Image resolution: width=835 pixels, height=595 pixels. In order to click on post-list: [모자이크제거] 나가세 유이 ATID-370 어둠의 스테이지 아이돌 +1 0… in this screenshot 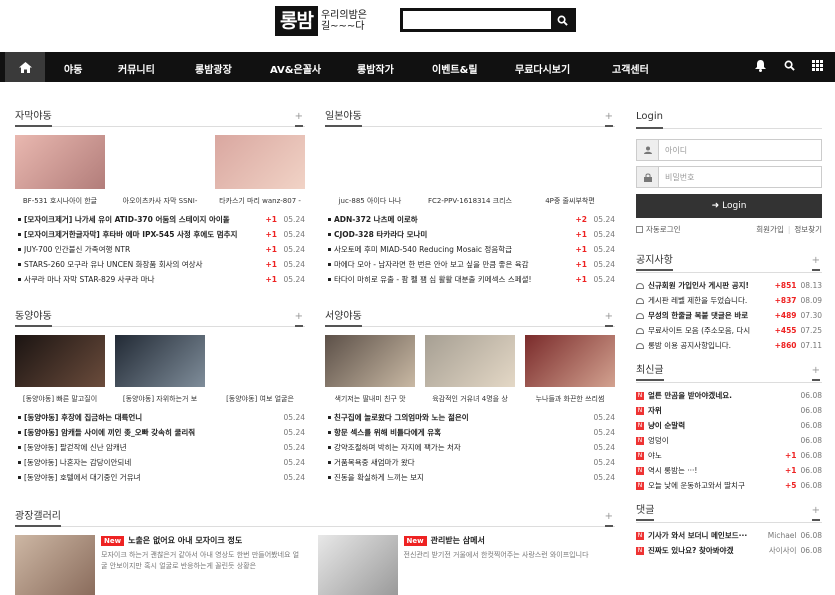, I will do `click(160, 249)`.